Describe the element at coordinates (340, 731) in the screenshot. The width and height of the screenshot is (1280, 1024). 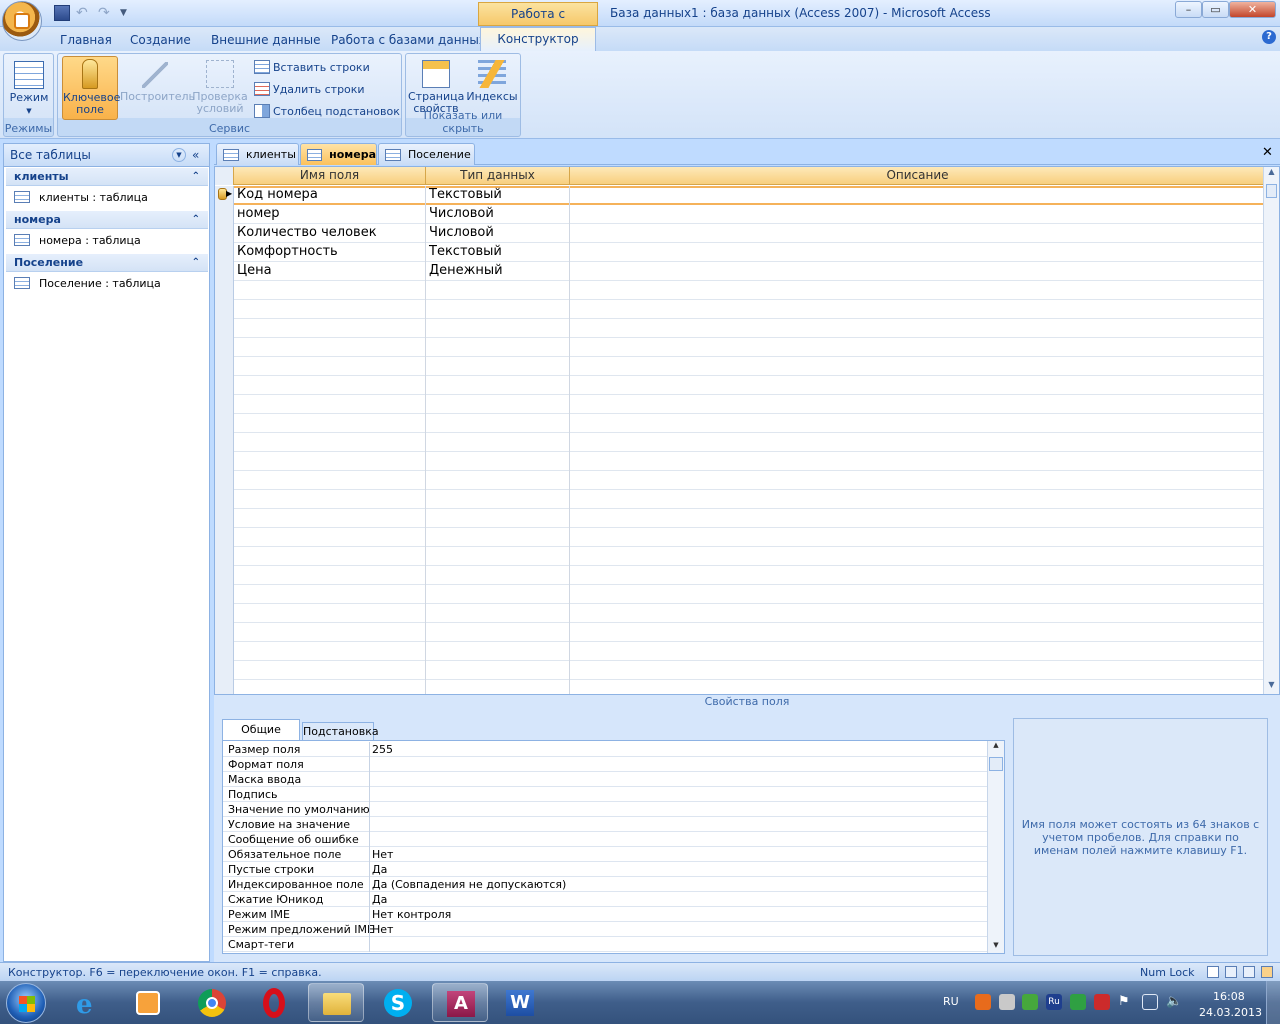
I see `tab-lookup: Подстановка` at that location.